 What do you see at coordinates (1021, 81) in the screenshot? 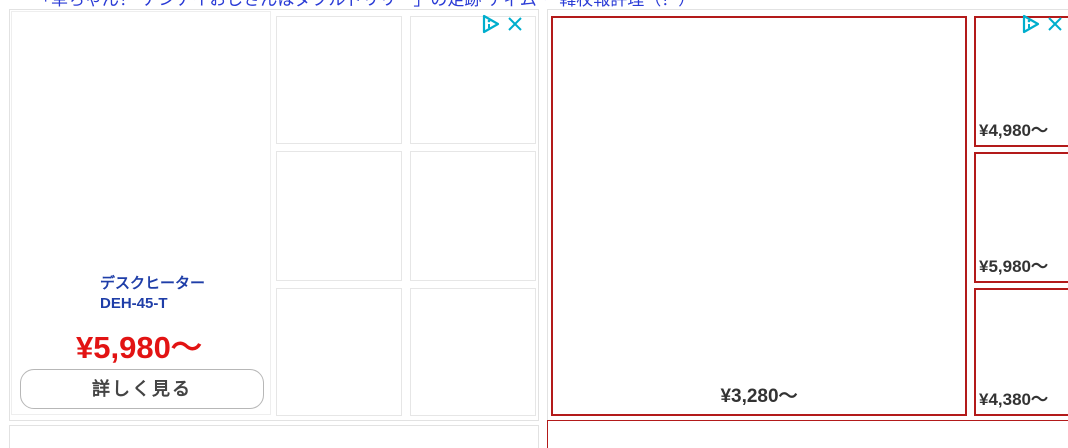
I see `product-tile: ¥4,980〜` at bounding box center [1021, 81].